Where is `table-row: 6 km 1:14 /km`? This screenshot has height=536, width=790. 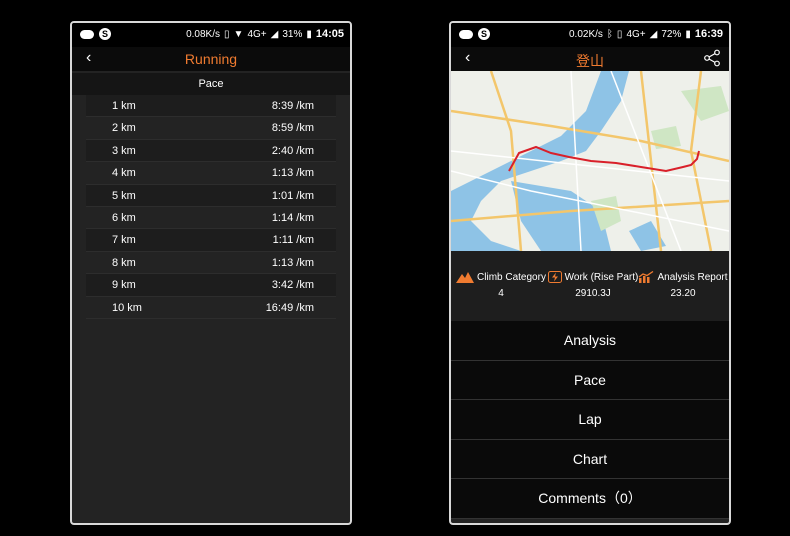 table-row: 6 km 1:14 /km is located at coordinates (211, 218).